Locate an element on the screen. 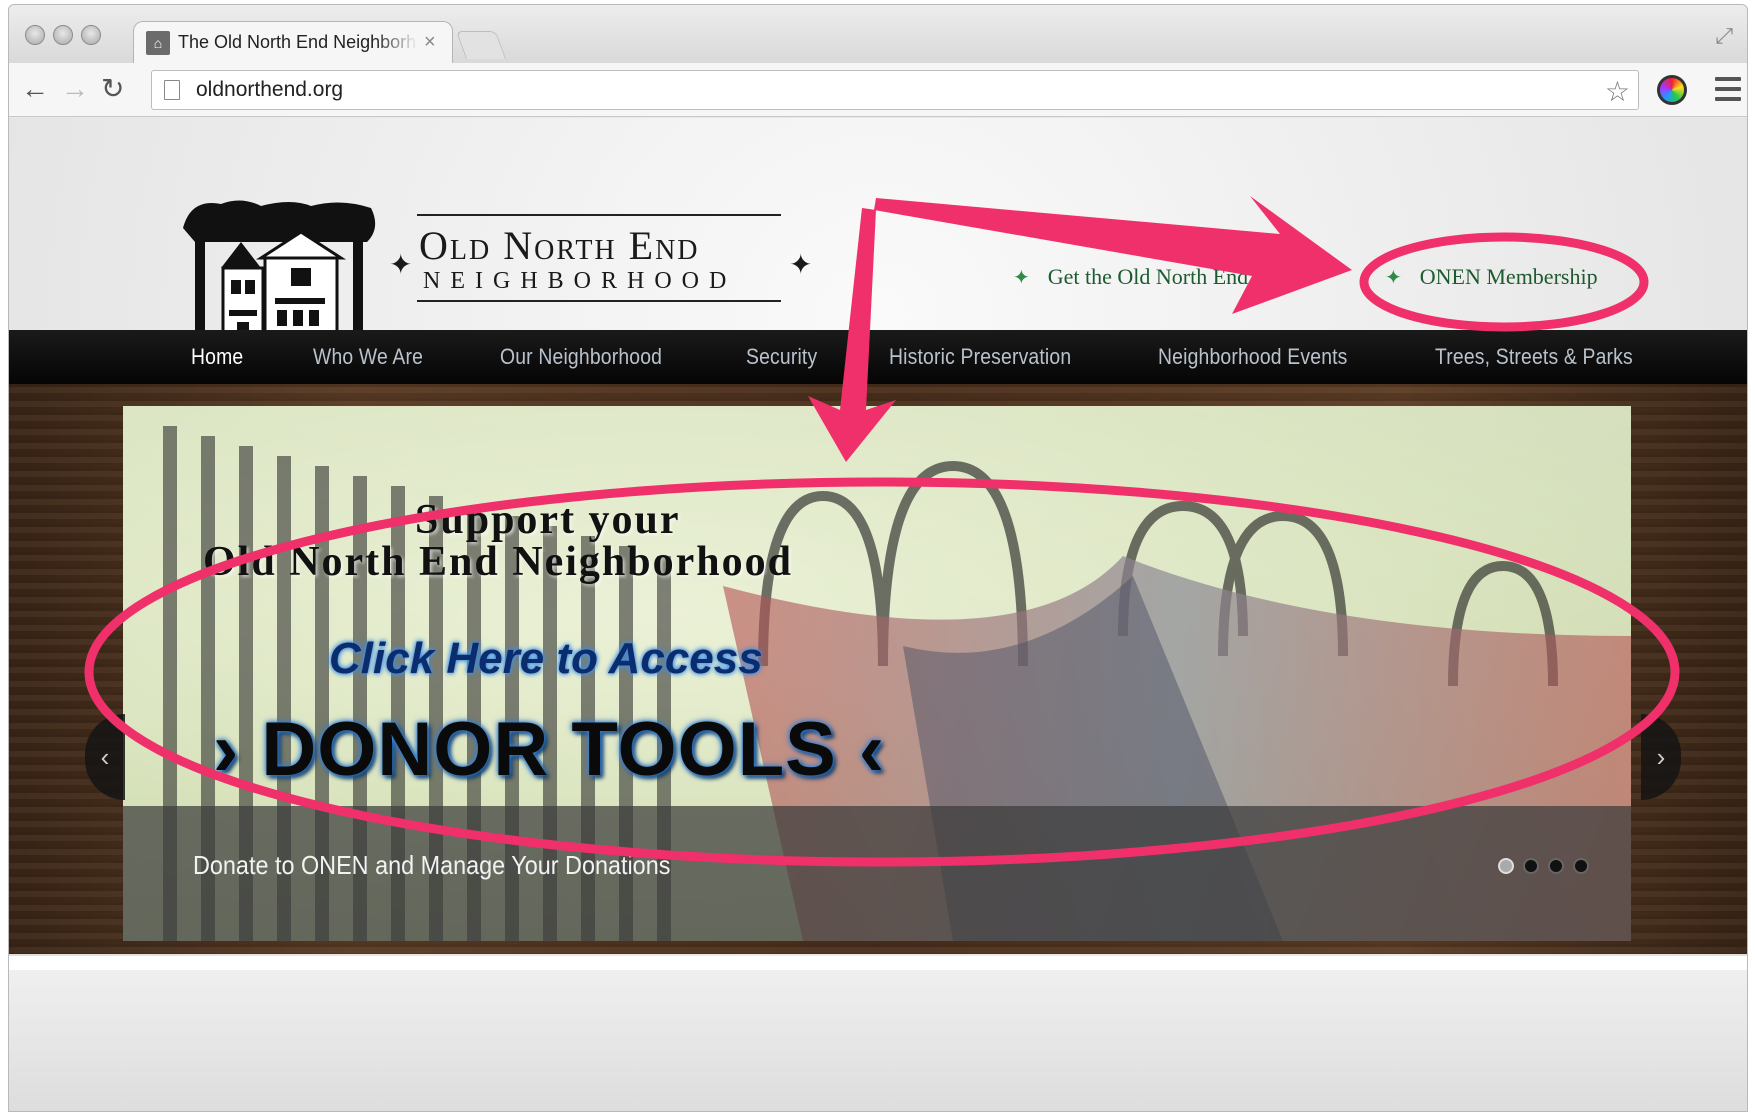  favicon-icon: ⌂ is located at coordinates (158, 42).